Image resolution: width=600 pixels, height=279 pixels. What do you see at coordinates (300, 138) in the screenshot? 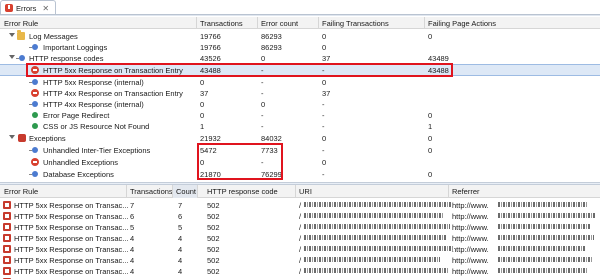
I see `tree-row-exceptions: Exceptions 21932 84032 0 0` at bounding box center [300, 138].